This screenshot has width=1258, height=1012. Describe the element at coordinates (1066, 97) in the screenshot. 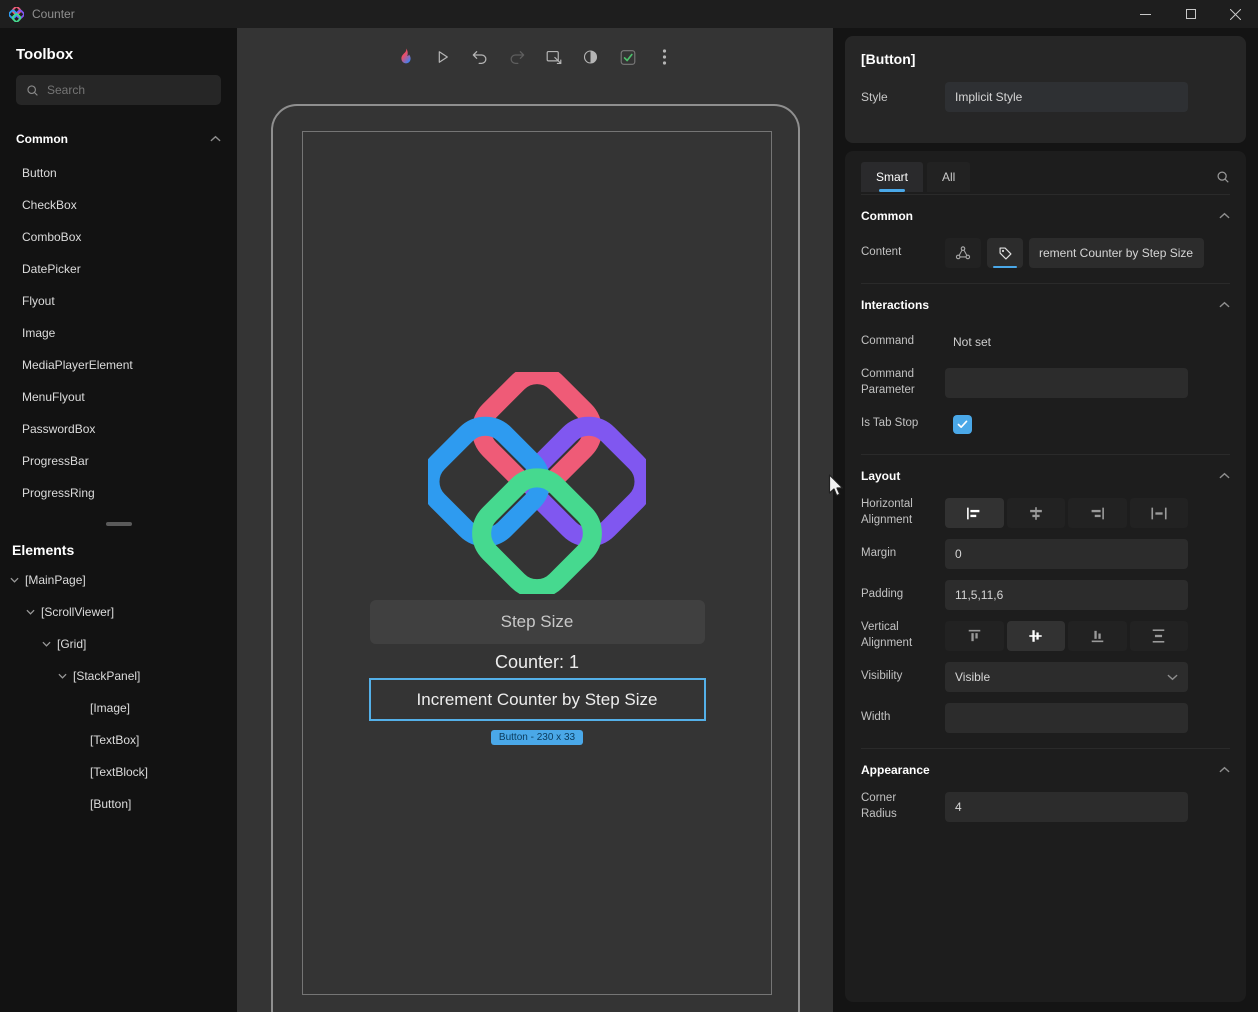

I see `style-input` at that location.